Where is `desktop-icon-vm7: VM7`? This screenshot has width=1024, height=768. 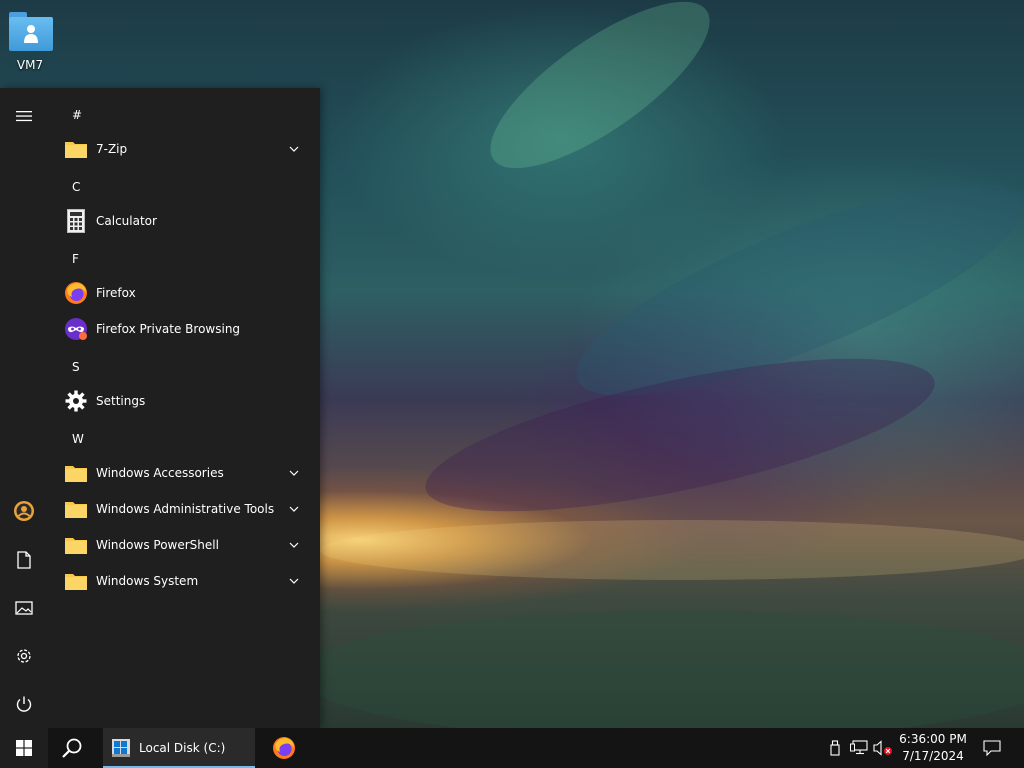 desktop-icon-vm7: VM7 is located at coordinates (30, 43).